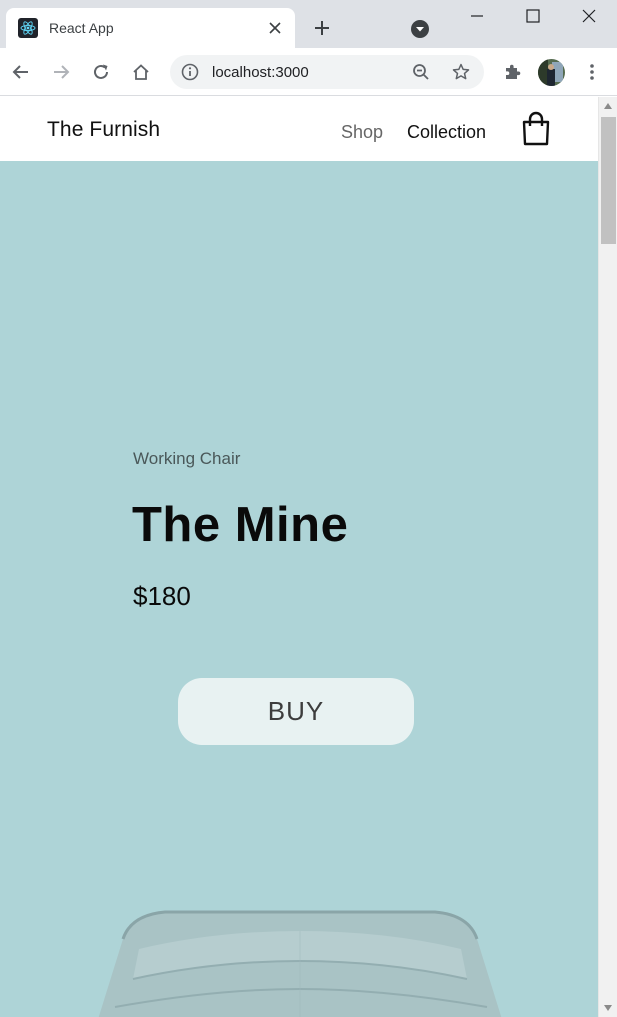 The image size is (617, 1017). I want to click on browser-toolbar: localhost:3000, so click(308, 72).